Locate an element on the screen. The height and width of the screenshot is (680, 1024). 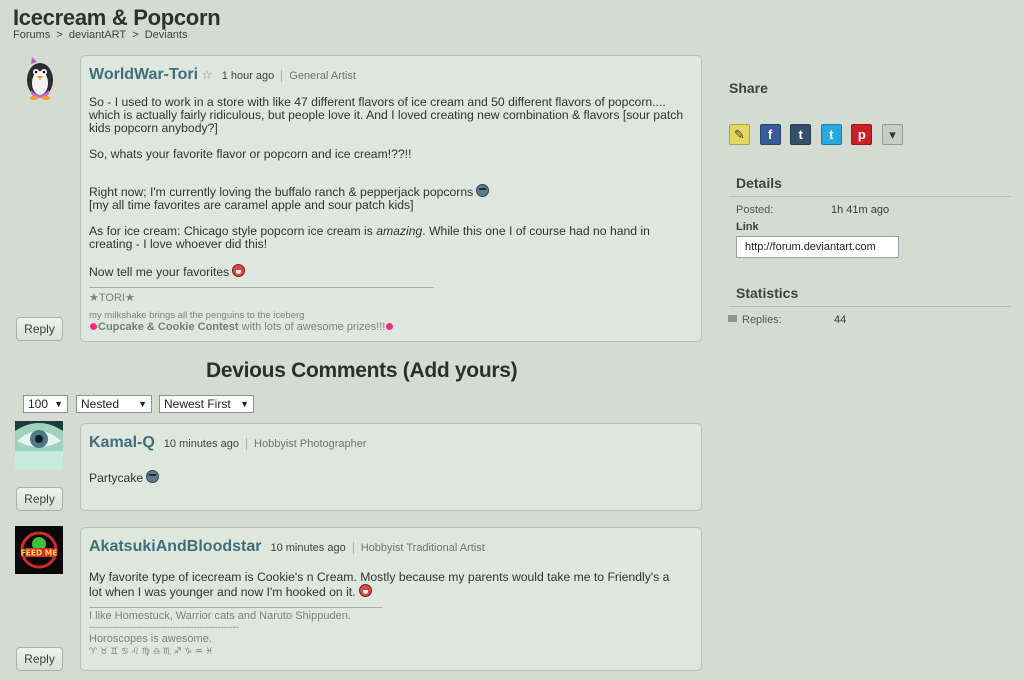
link-field: http://forum.deviantart.com is located at coordinates (817, 247).